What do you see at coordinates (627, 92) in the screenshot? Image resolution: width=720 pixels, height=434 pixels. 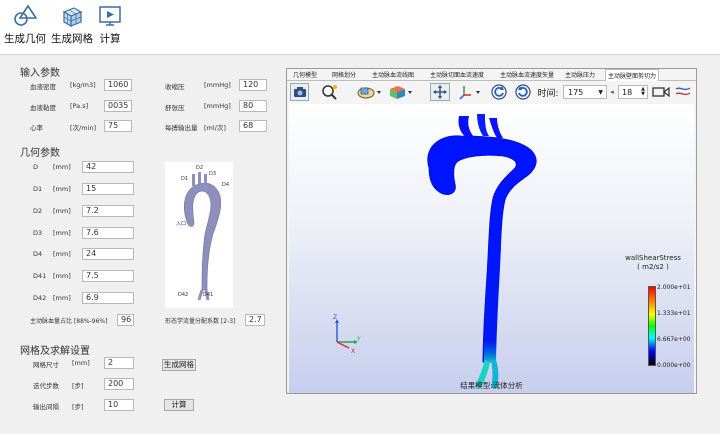 I see `step-spinner-value: 18` at bounding box center [627, 92].